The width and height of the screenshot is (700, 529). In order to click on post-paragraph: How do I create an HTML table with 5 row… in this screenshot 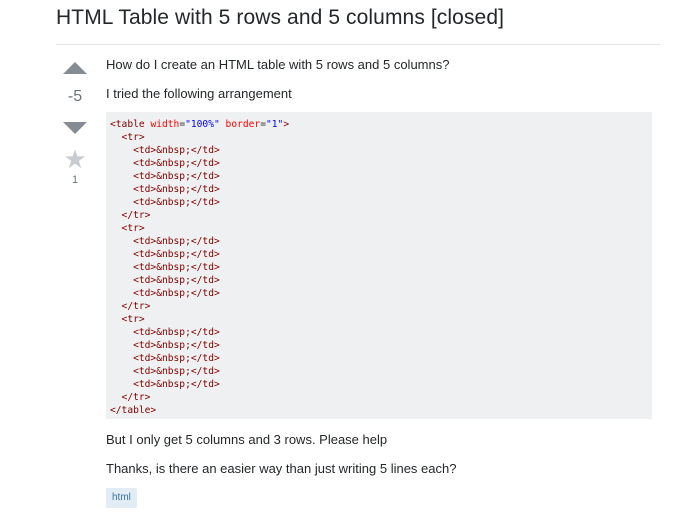, I will do `click(278, 64)`.